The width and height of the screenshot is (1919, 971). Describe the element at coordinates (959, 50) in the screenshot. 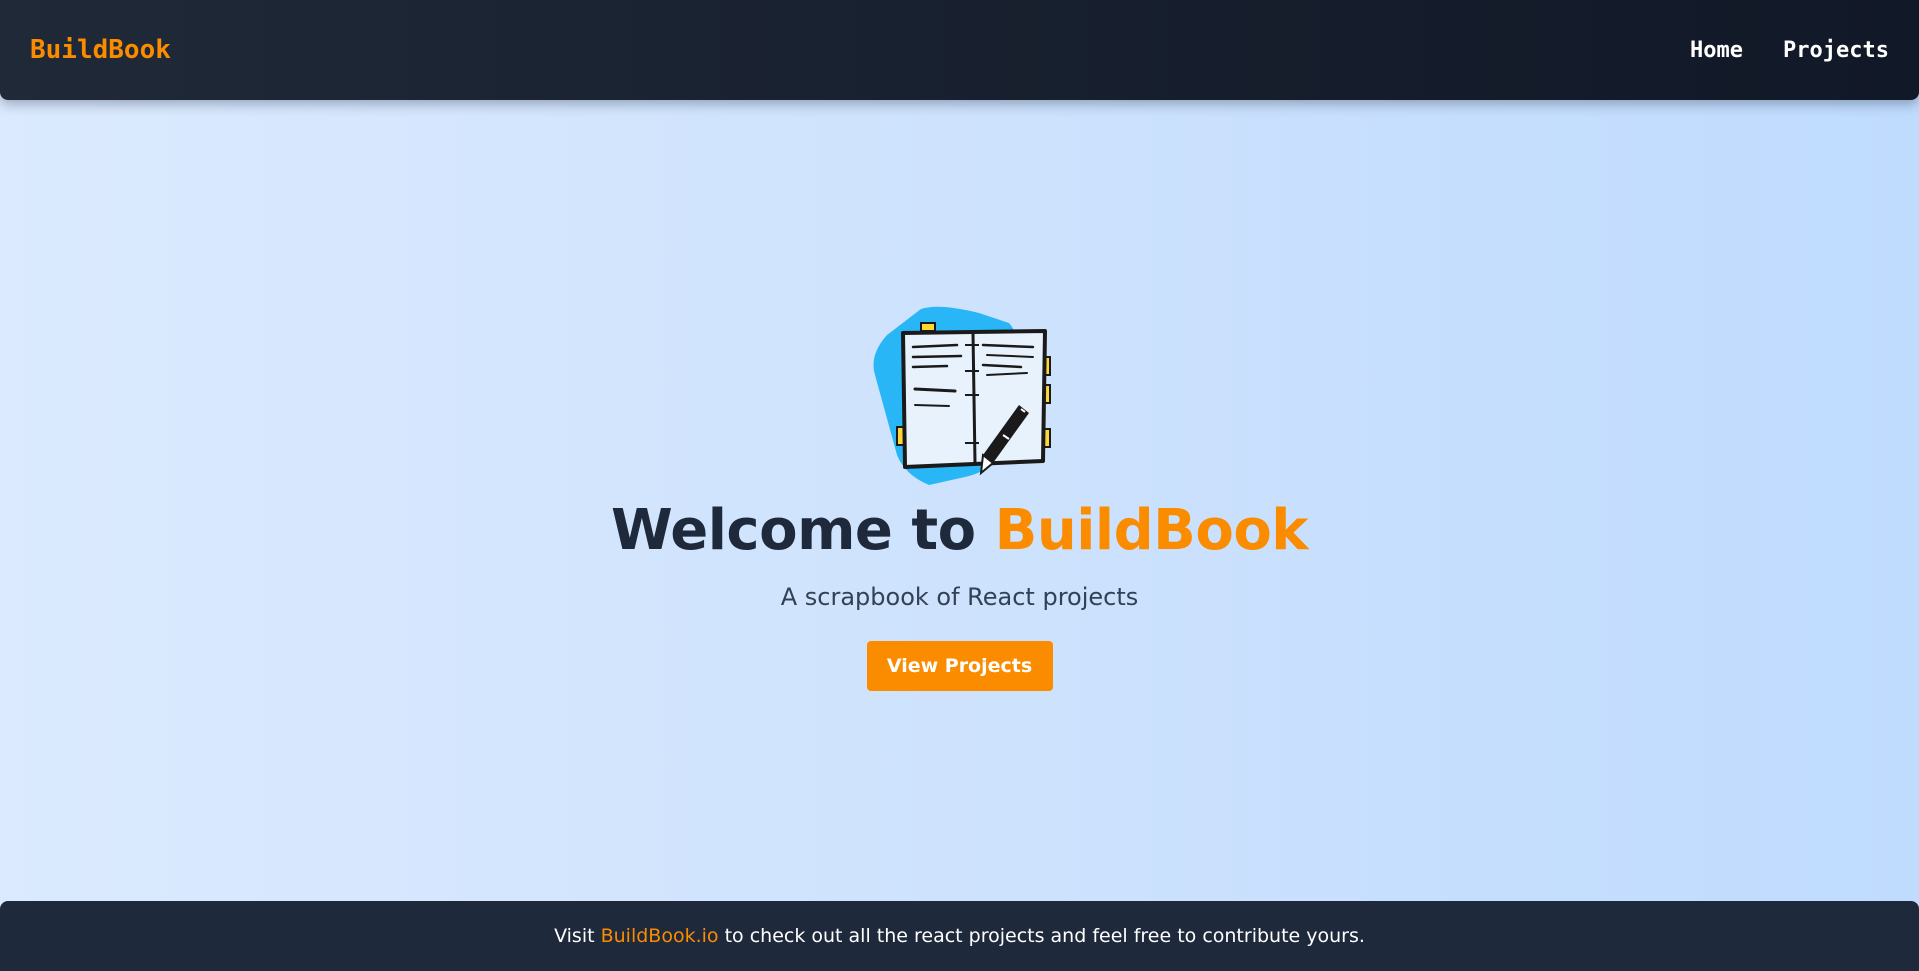

I see `navbar: BuildBook Home Projects` at that location.